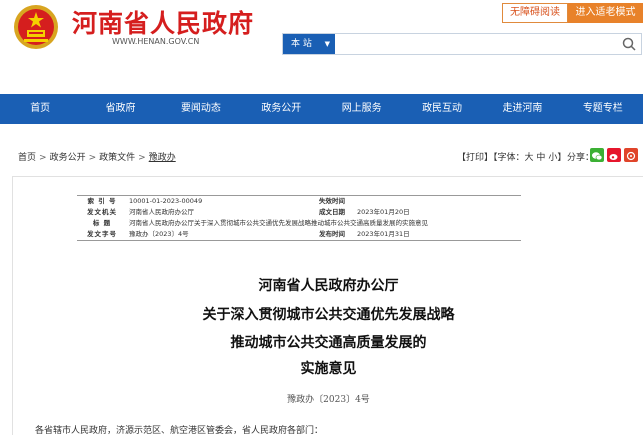 This screenshot has width=643, height=435. What do you see at coordinates (362, 109) in the screenshot?
I see `nav-item-online-services: 网上服务` at bounding box center [362, 109].